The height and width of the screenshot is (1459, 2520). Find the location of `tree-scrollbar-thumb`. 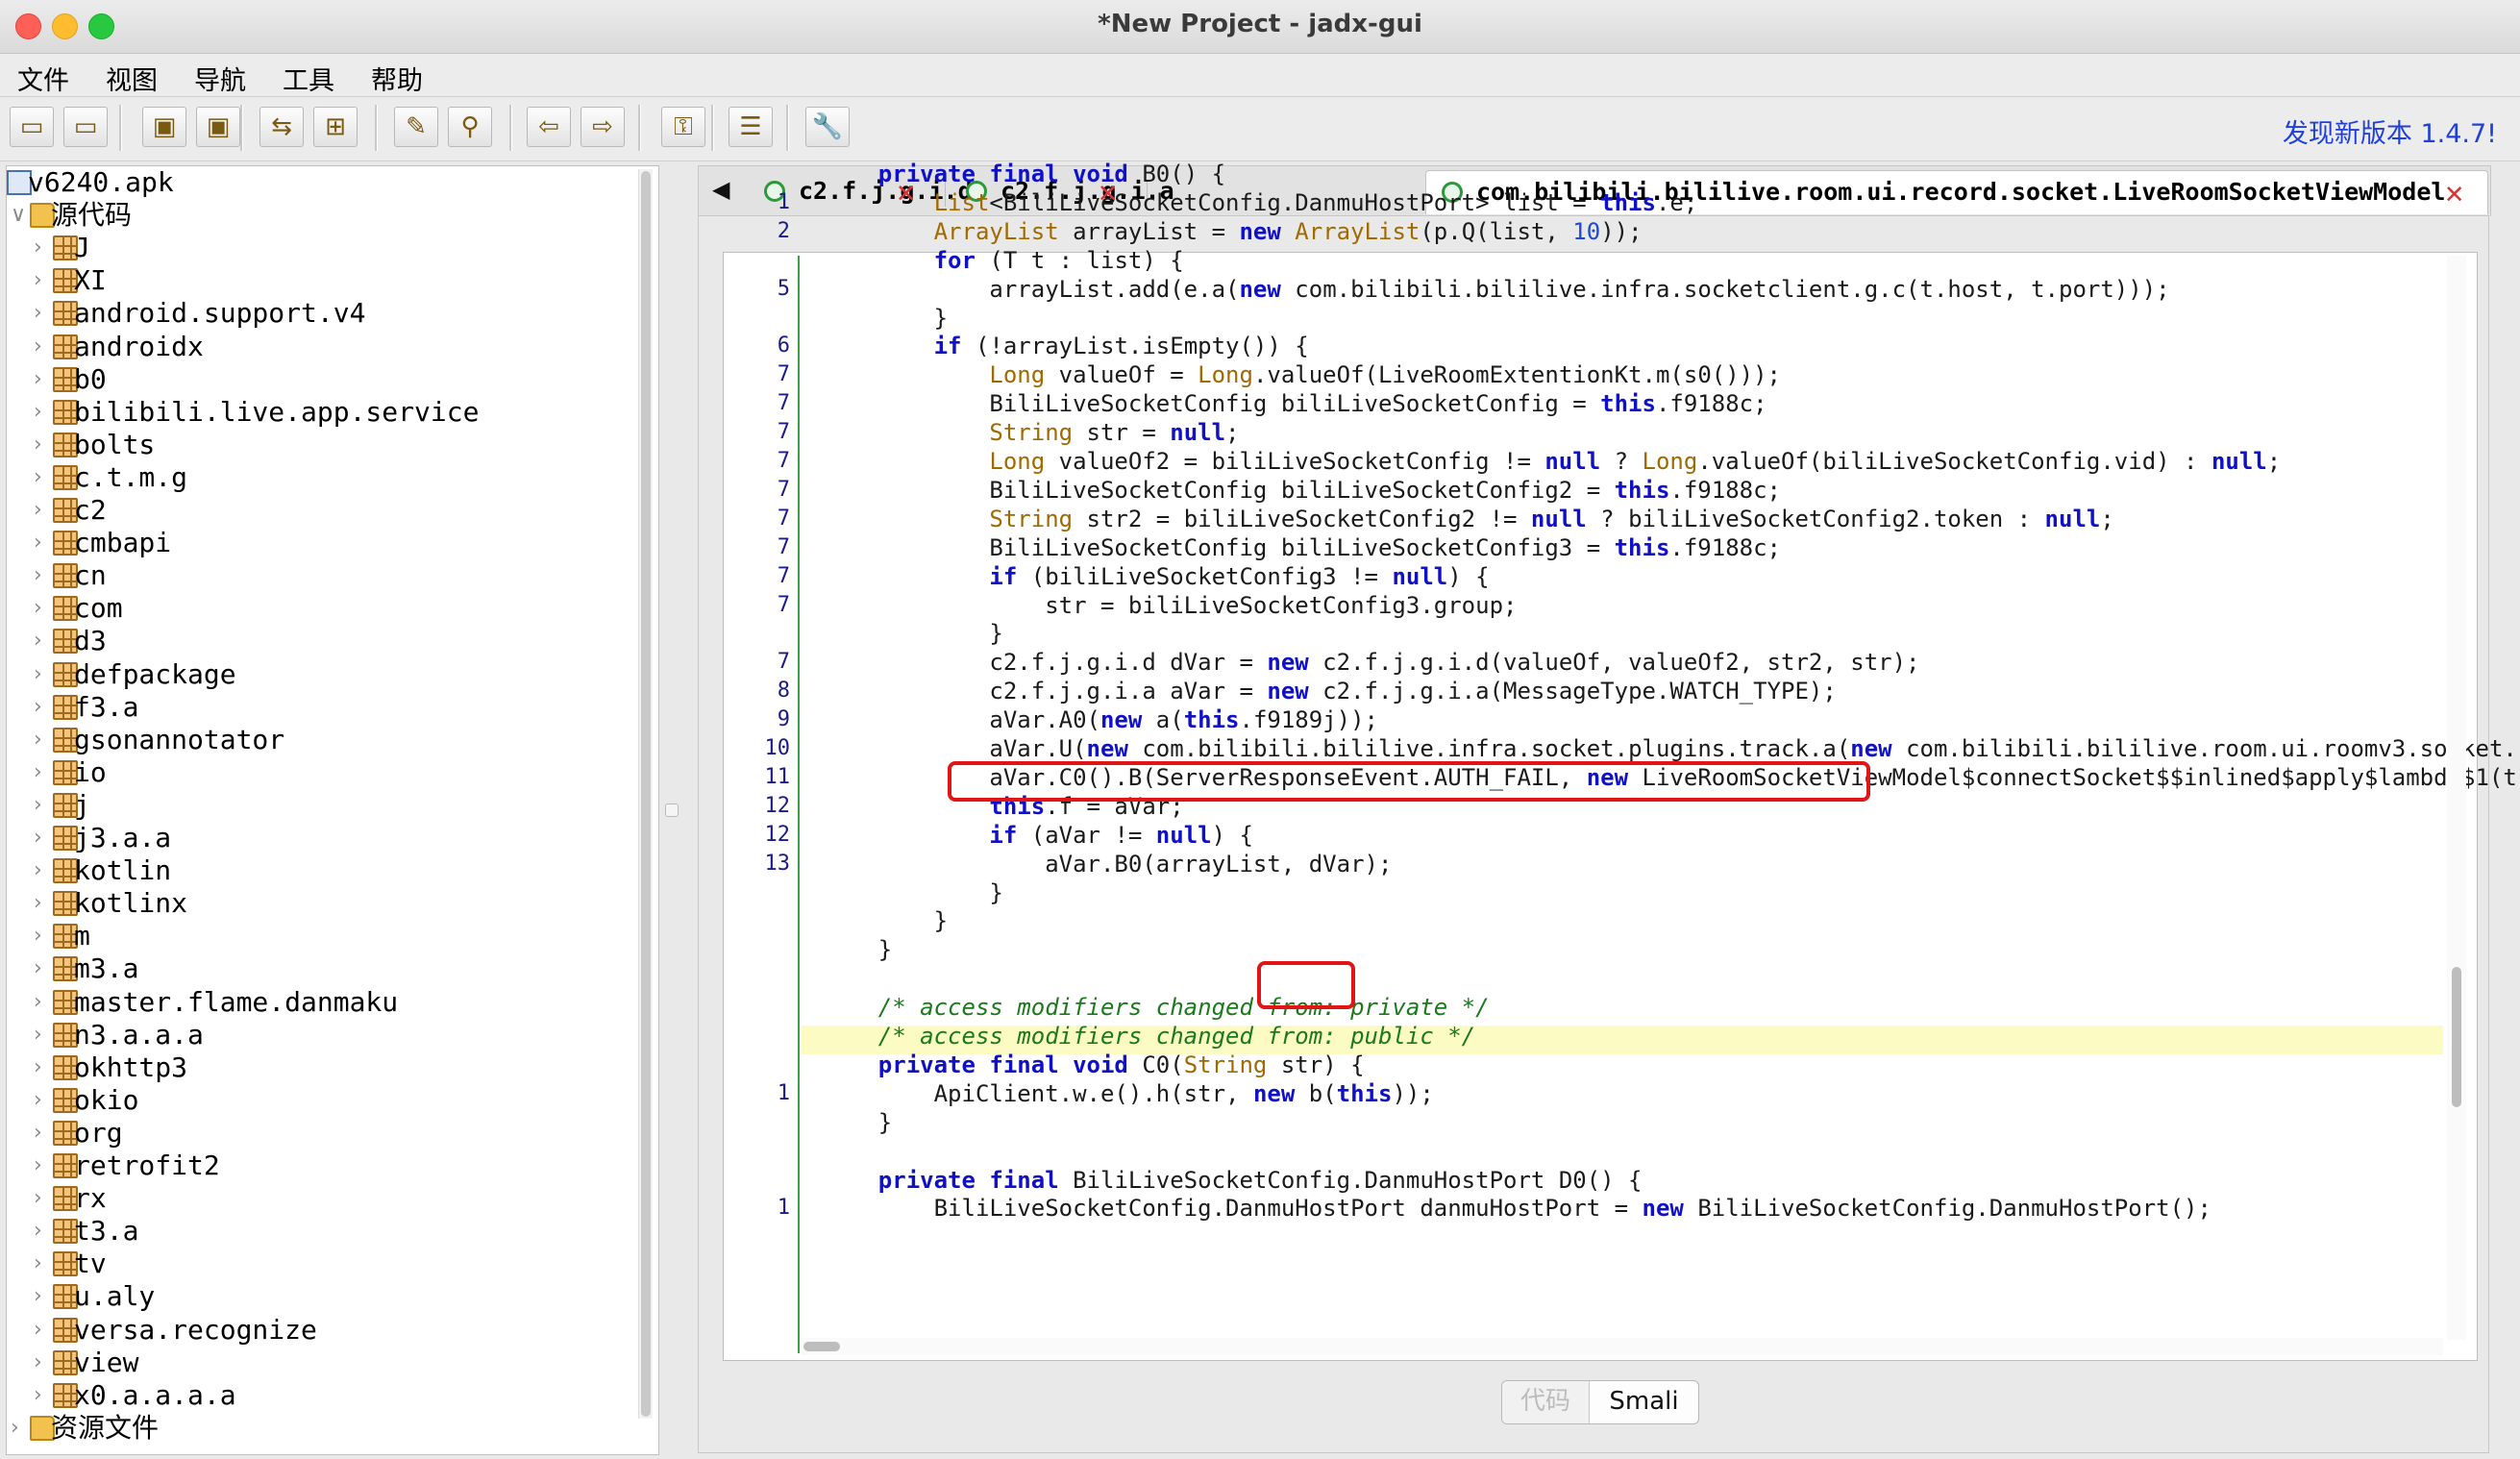

tree-scrollbar-thumb is located at coordinates (646, 794).